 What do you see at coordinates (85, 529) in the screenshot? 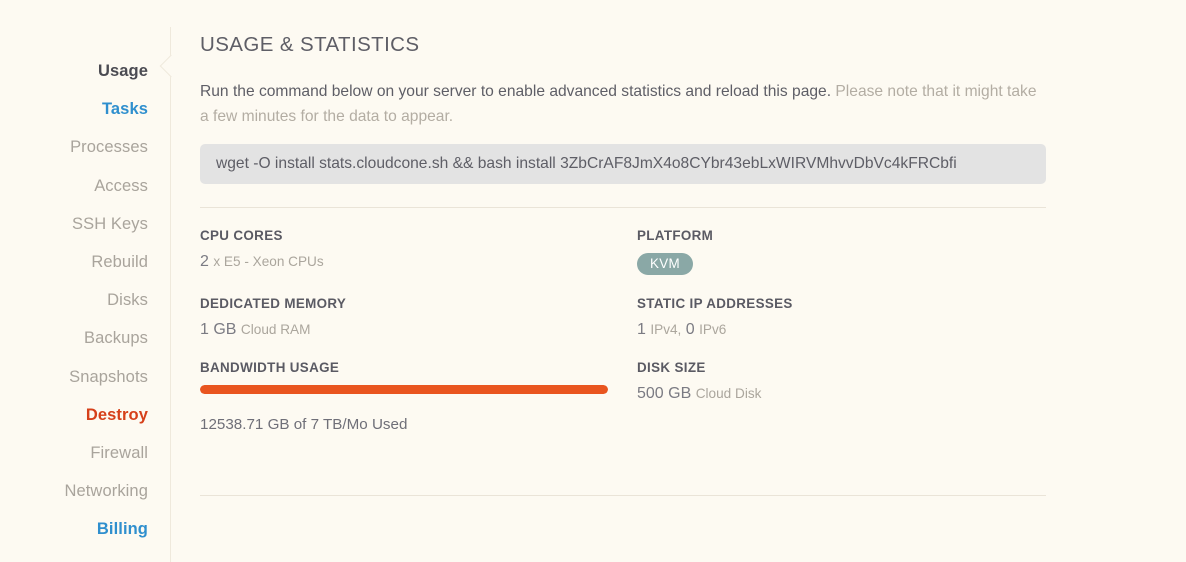
I see `sidebar-item-billing: Billing` at bounding box center [85, 529].